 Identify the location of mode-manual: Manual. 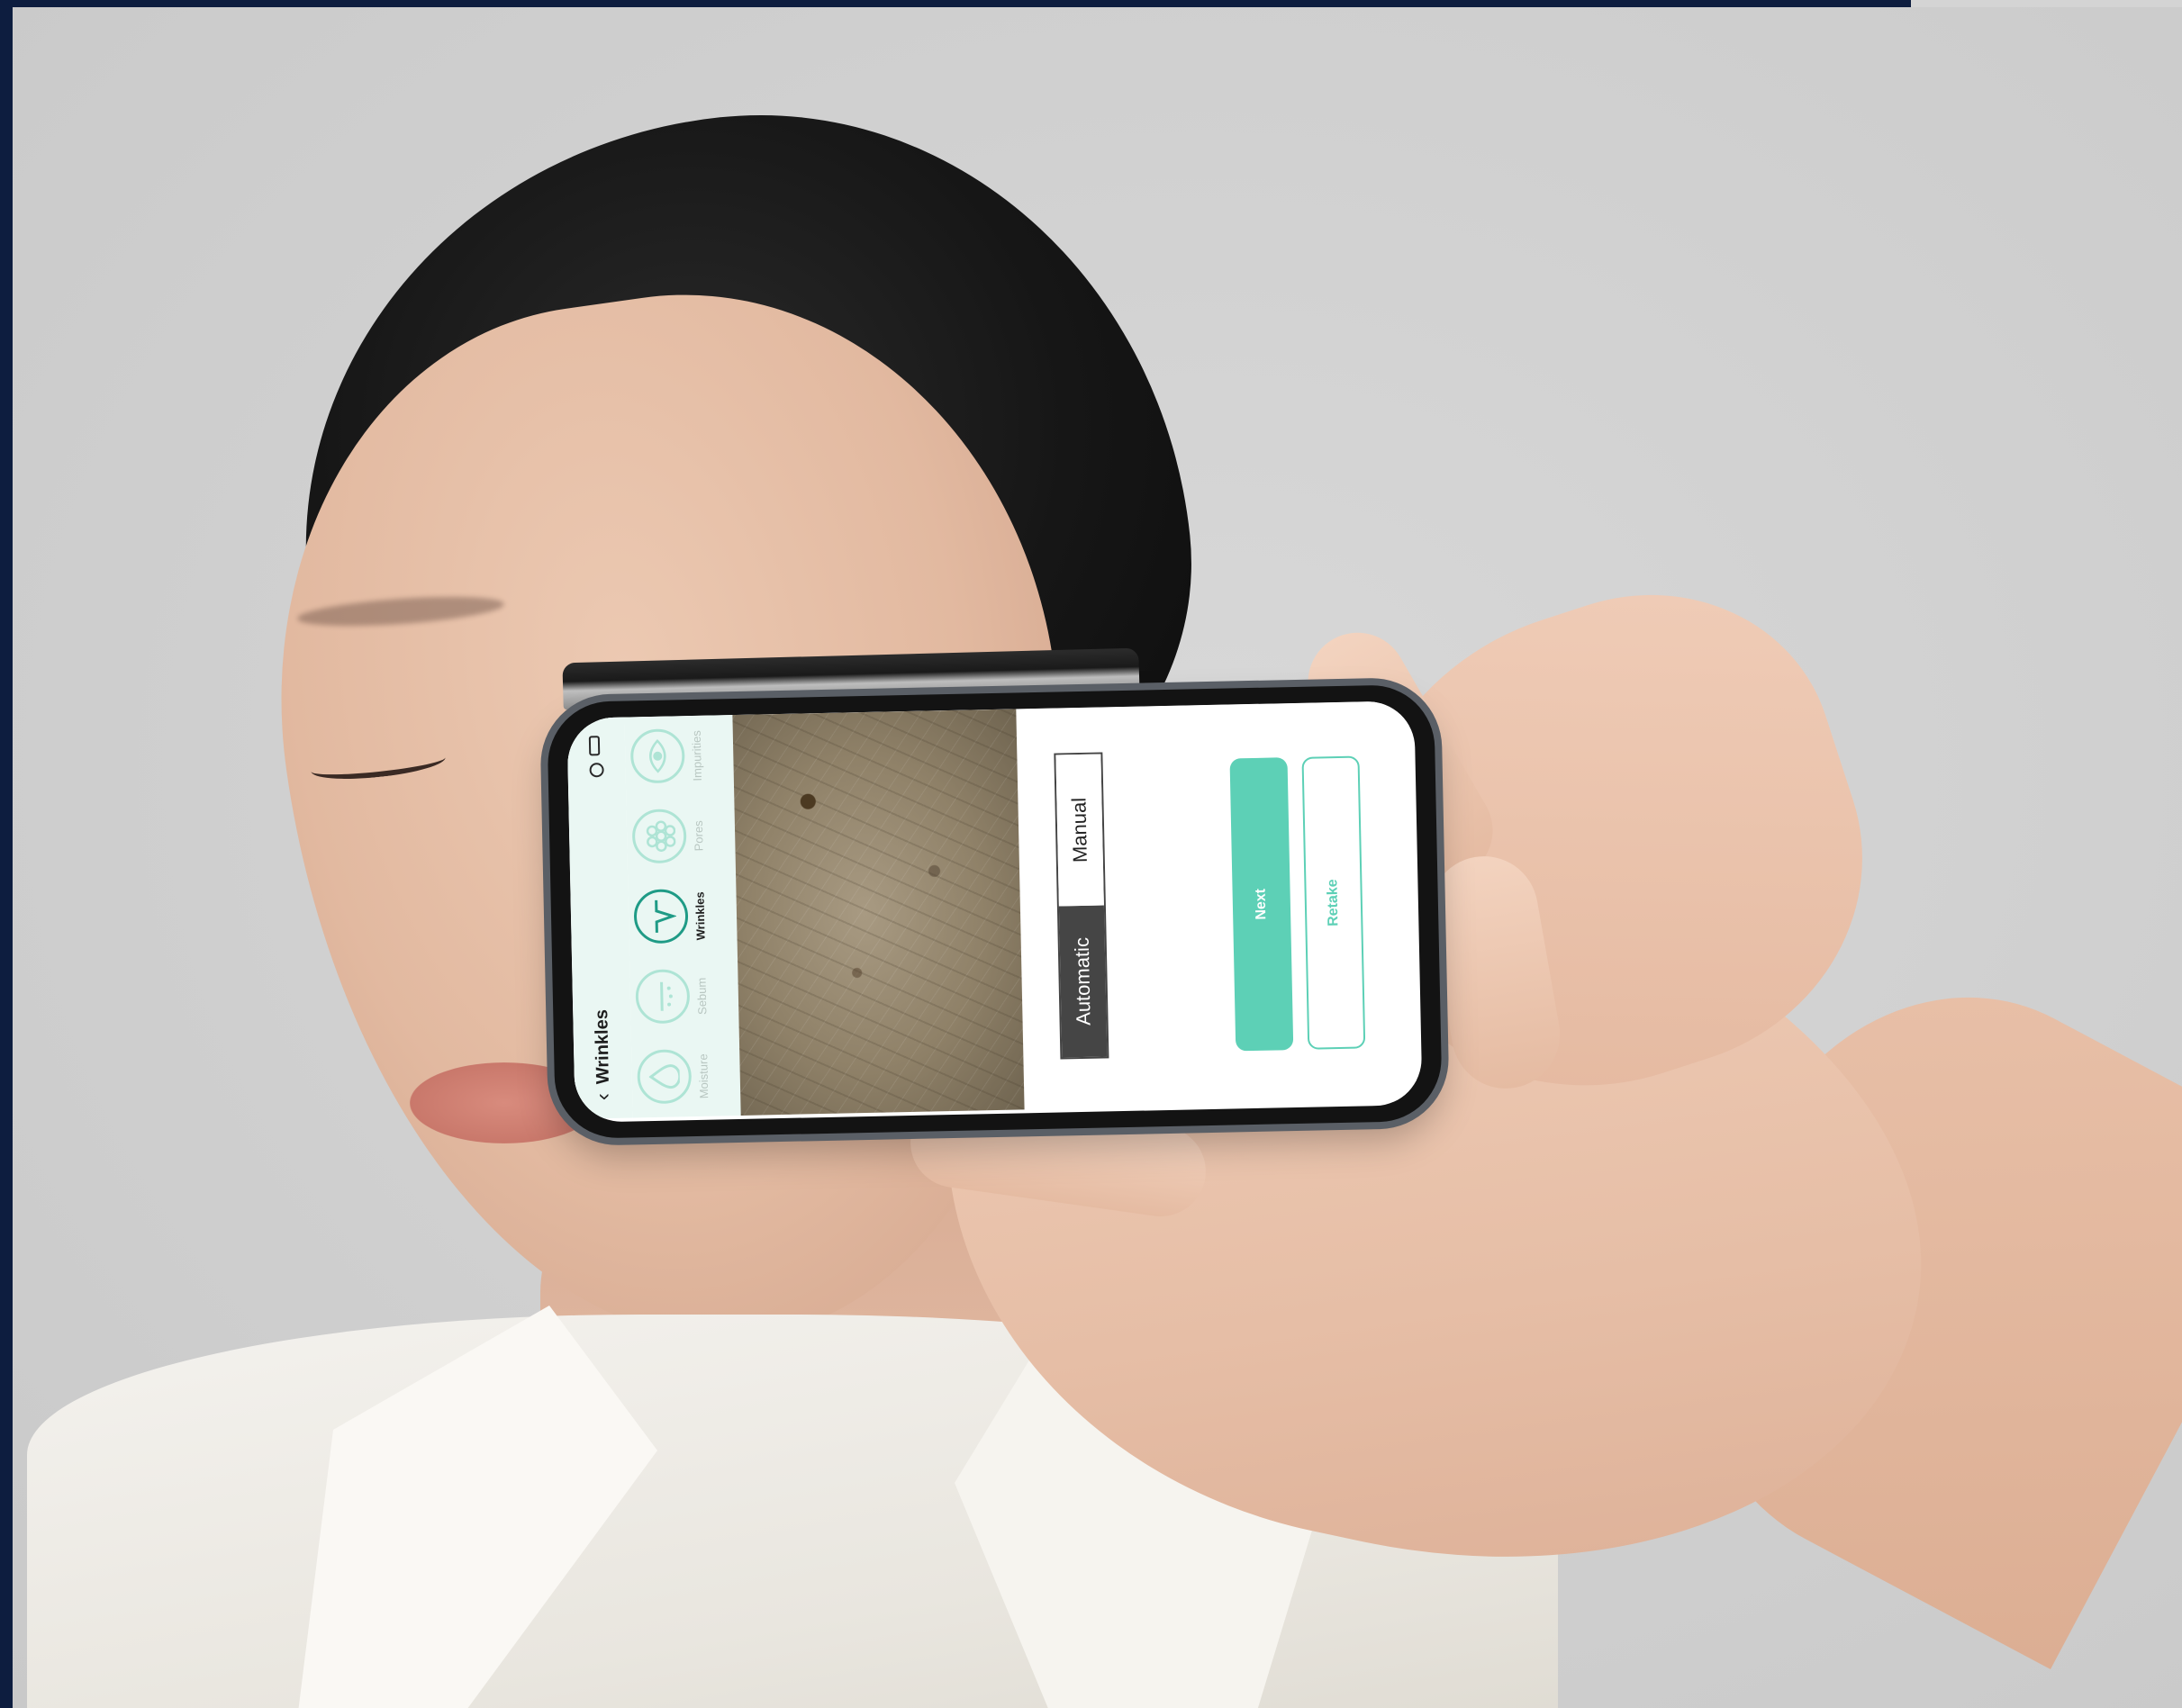
(1079, 830).